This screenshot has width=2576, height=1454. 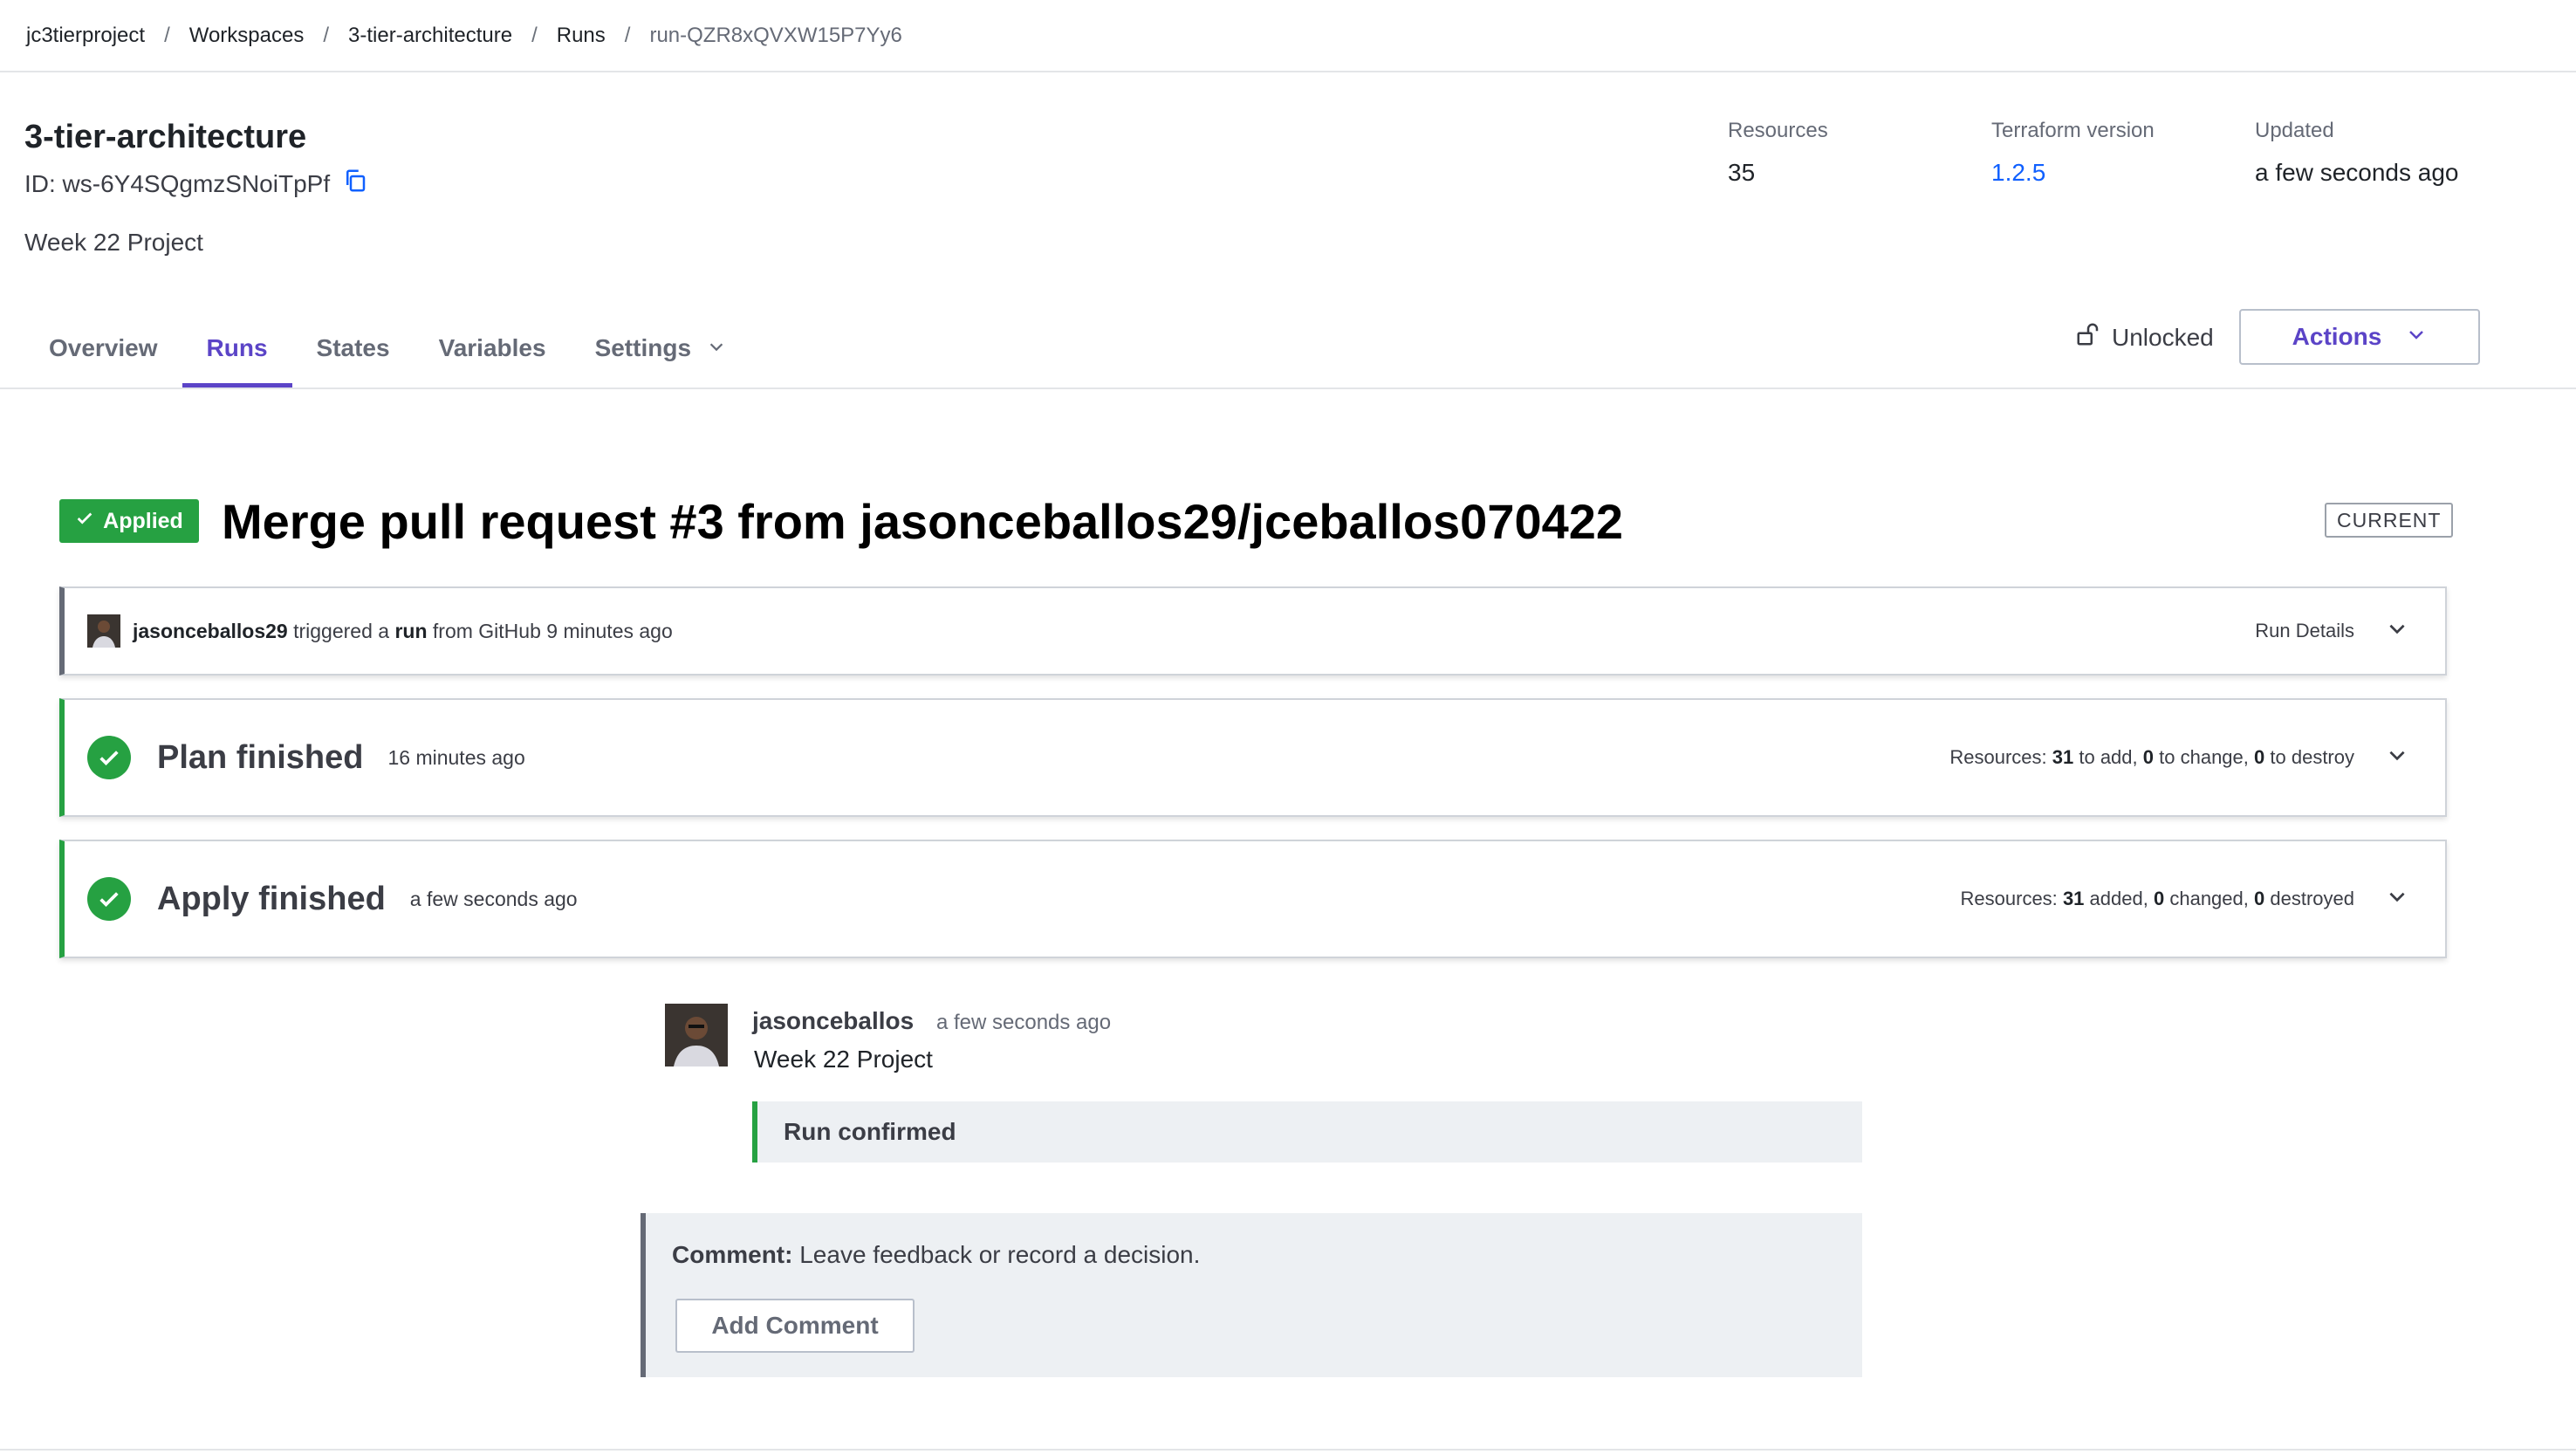 What do you see at coordinates (1778, 153) in the screenshot?
I see `meta-resources: Resources 35` at bounding box center [1778, 153].